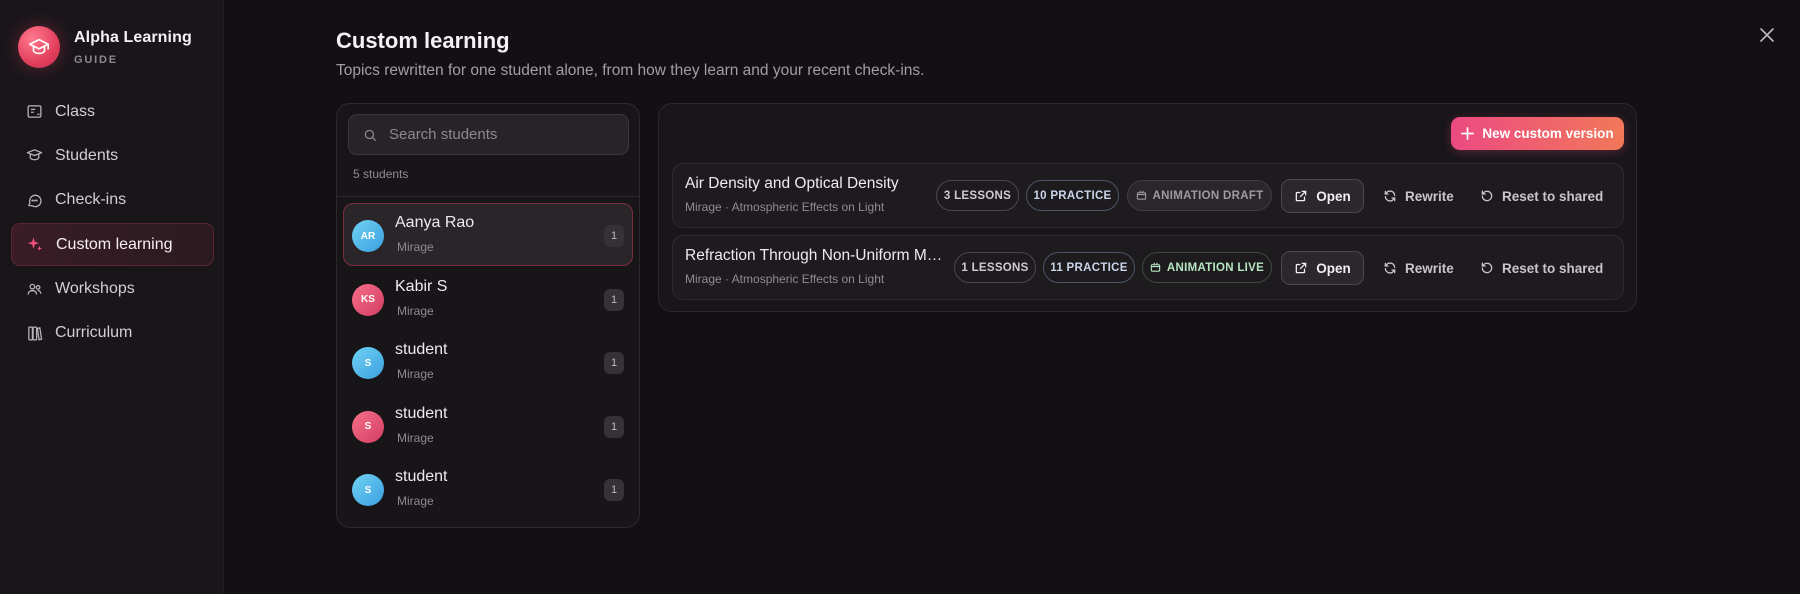 The image size is (1800, 594). I want to click on sidebar-item-students: Students, so click(112, 155).